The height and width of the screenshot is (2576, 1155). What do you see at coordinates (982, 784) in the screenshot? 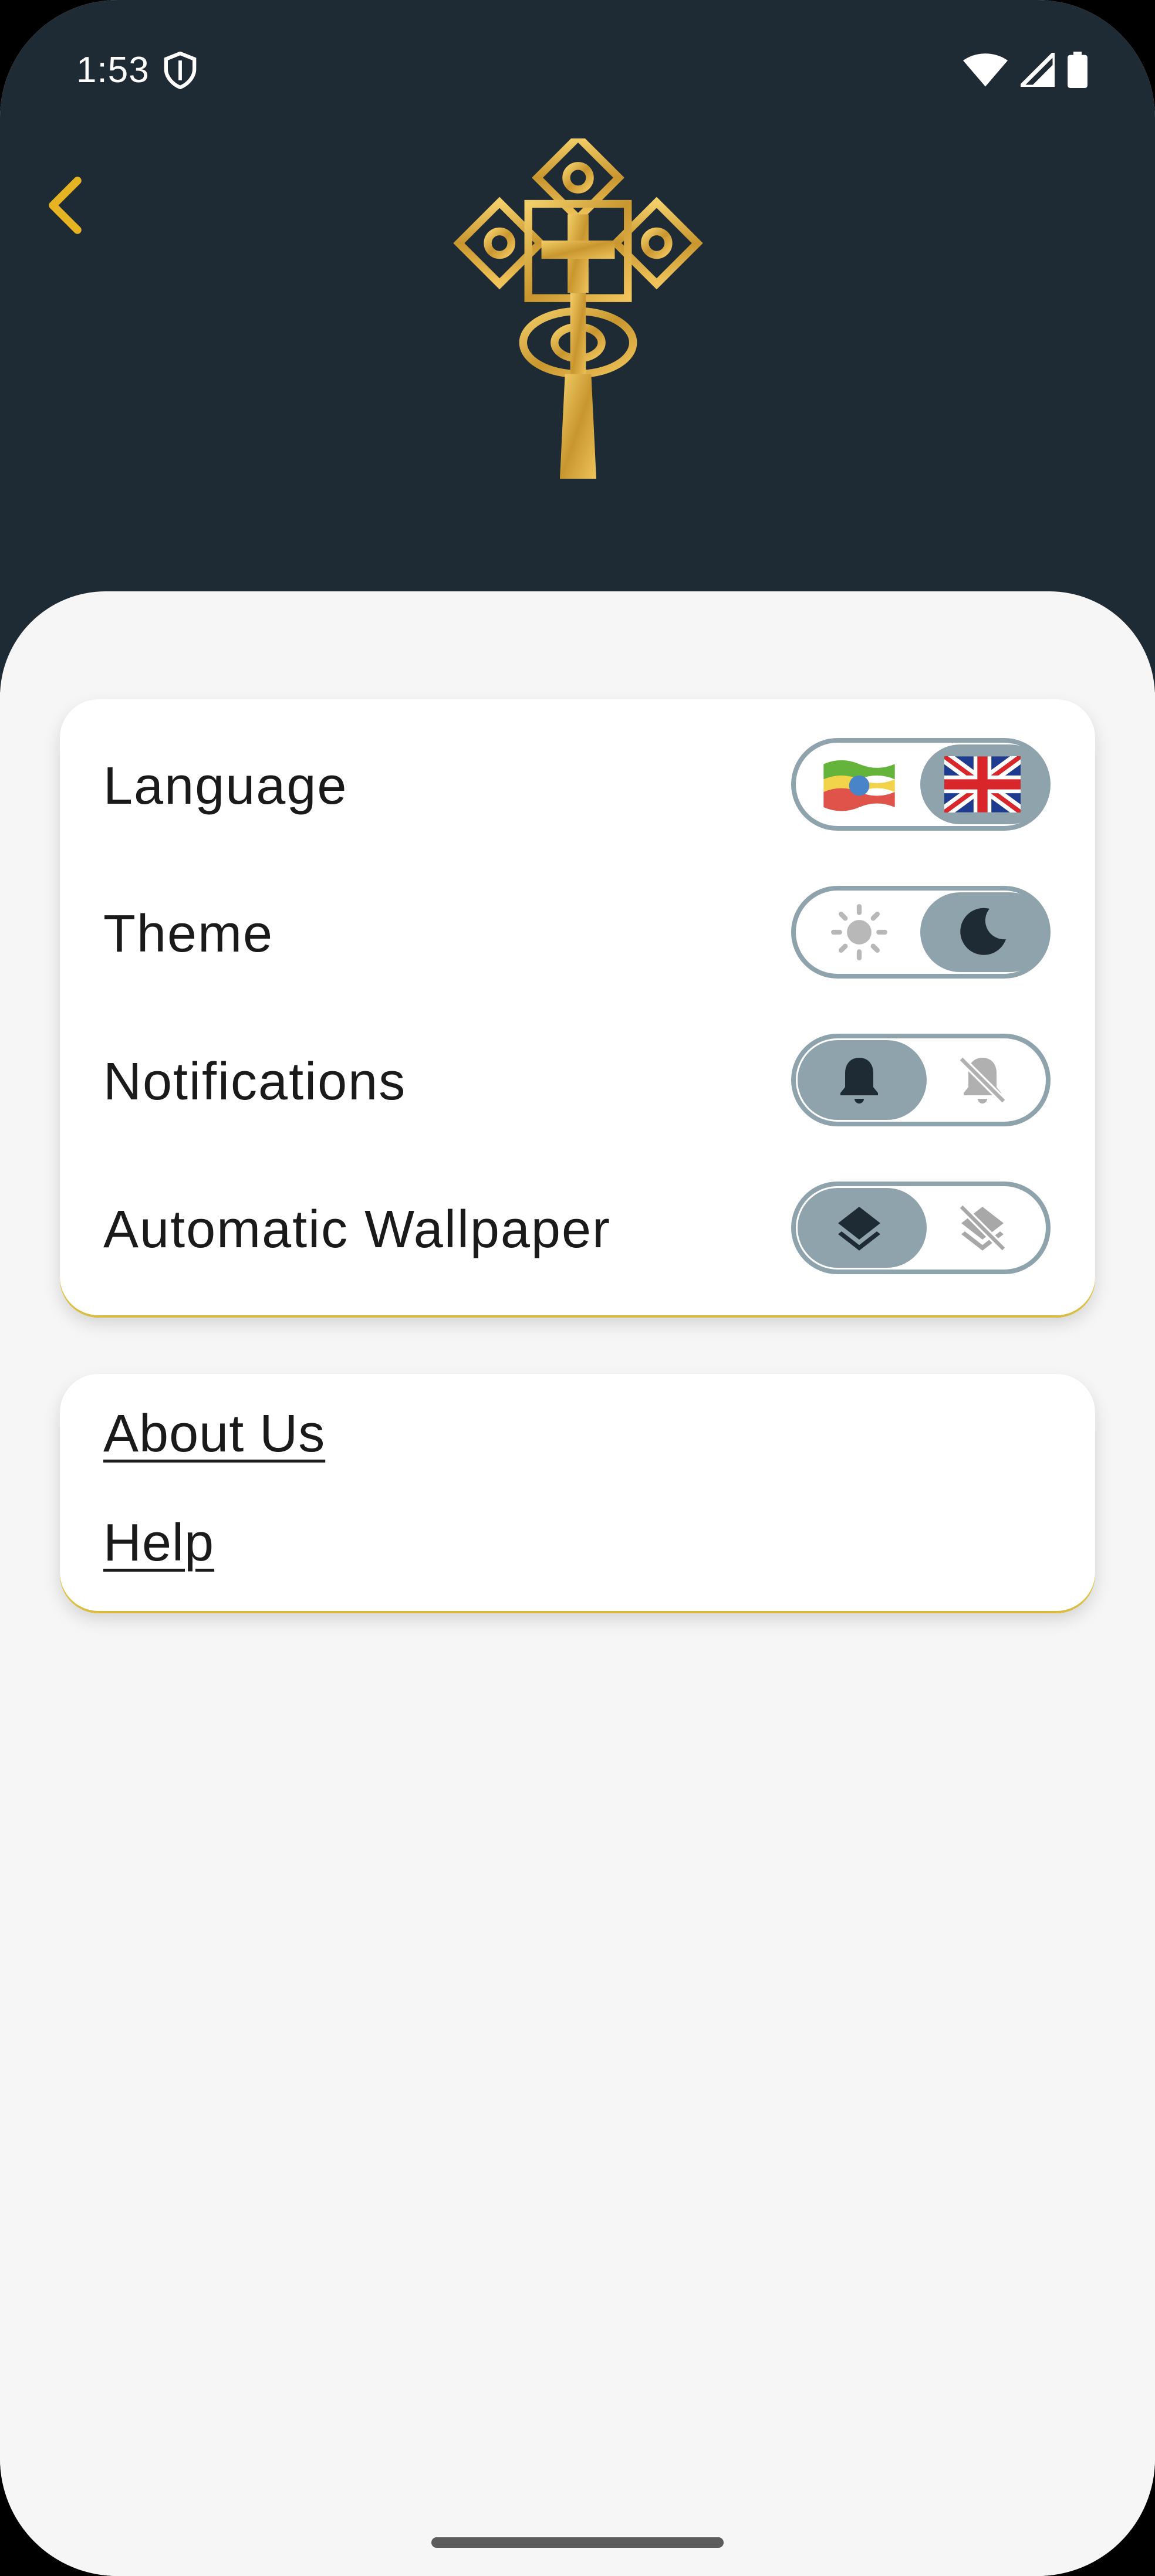
I see `uk-flag-icon` at bounding box center [982, 784].